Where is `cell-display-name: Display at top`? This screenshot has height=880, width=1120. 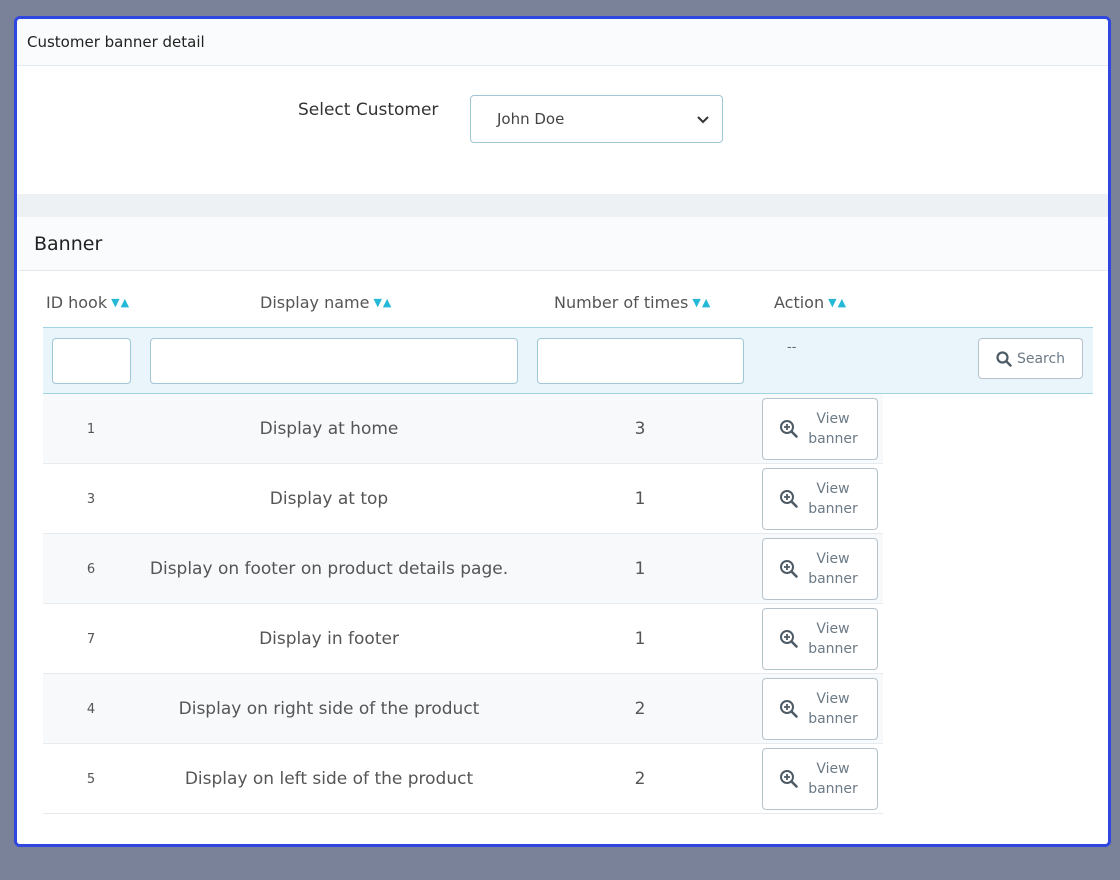 cell-display-name: Display at top is located at coordinates (329, 499).